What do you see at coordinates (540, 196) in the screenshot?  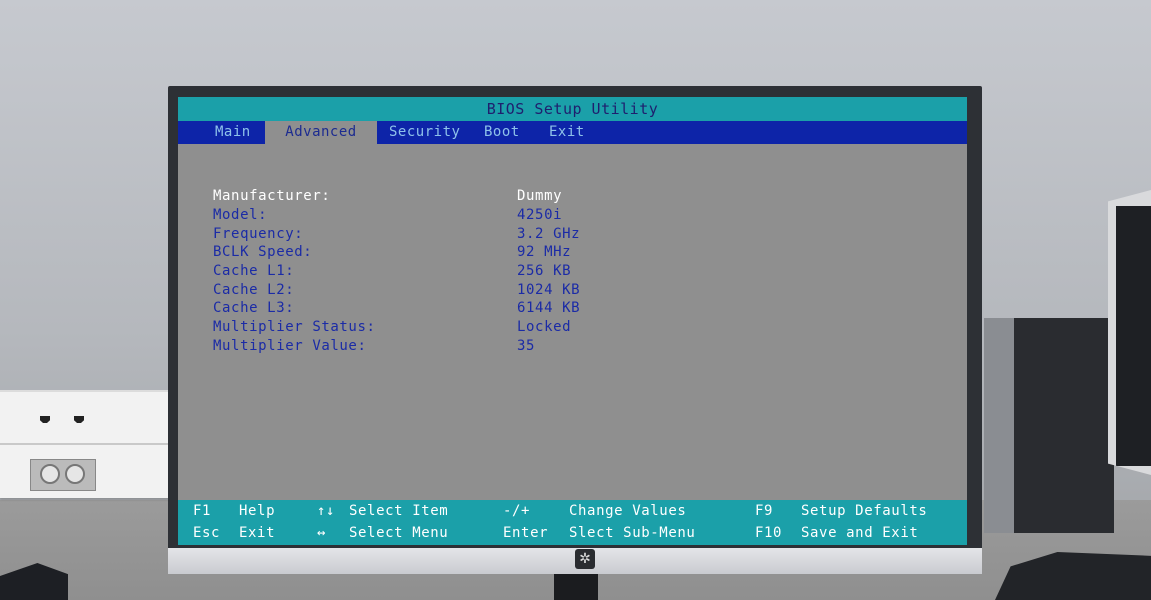 I see `info-value: Dummy` at bounding box center [540, 196].